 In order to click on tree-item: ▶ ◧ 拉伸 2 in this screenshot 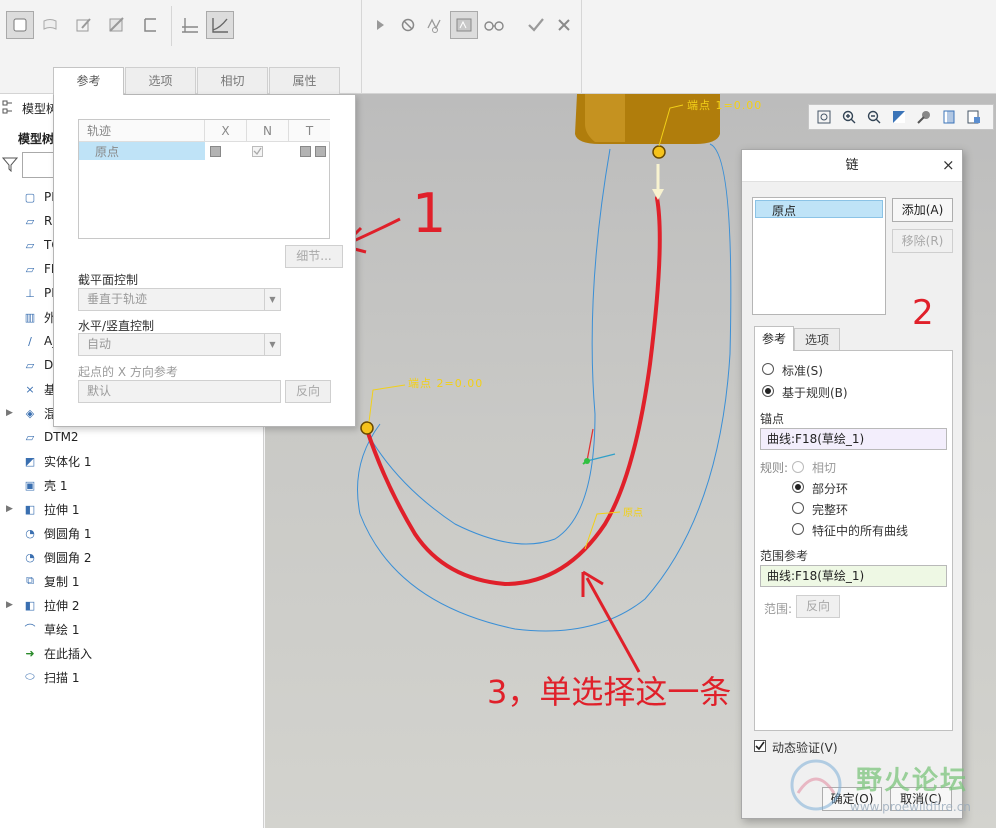, I will do `click(132, 605)`.